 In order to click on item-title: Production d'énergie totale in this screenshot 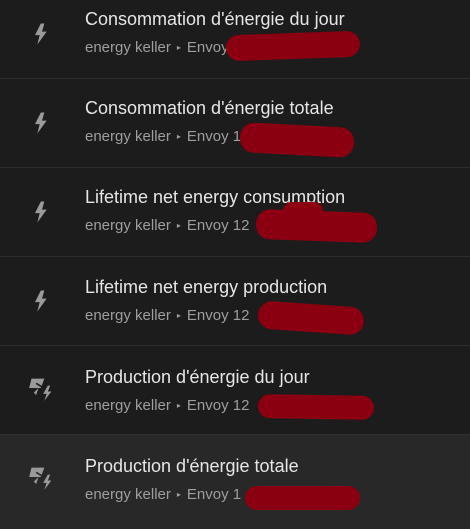, I will do `click(192, 466)`.